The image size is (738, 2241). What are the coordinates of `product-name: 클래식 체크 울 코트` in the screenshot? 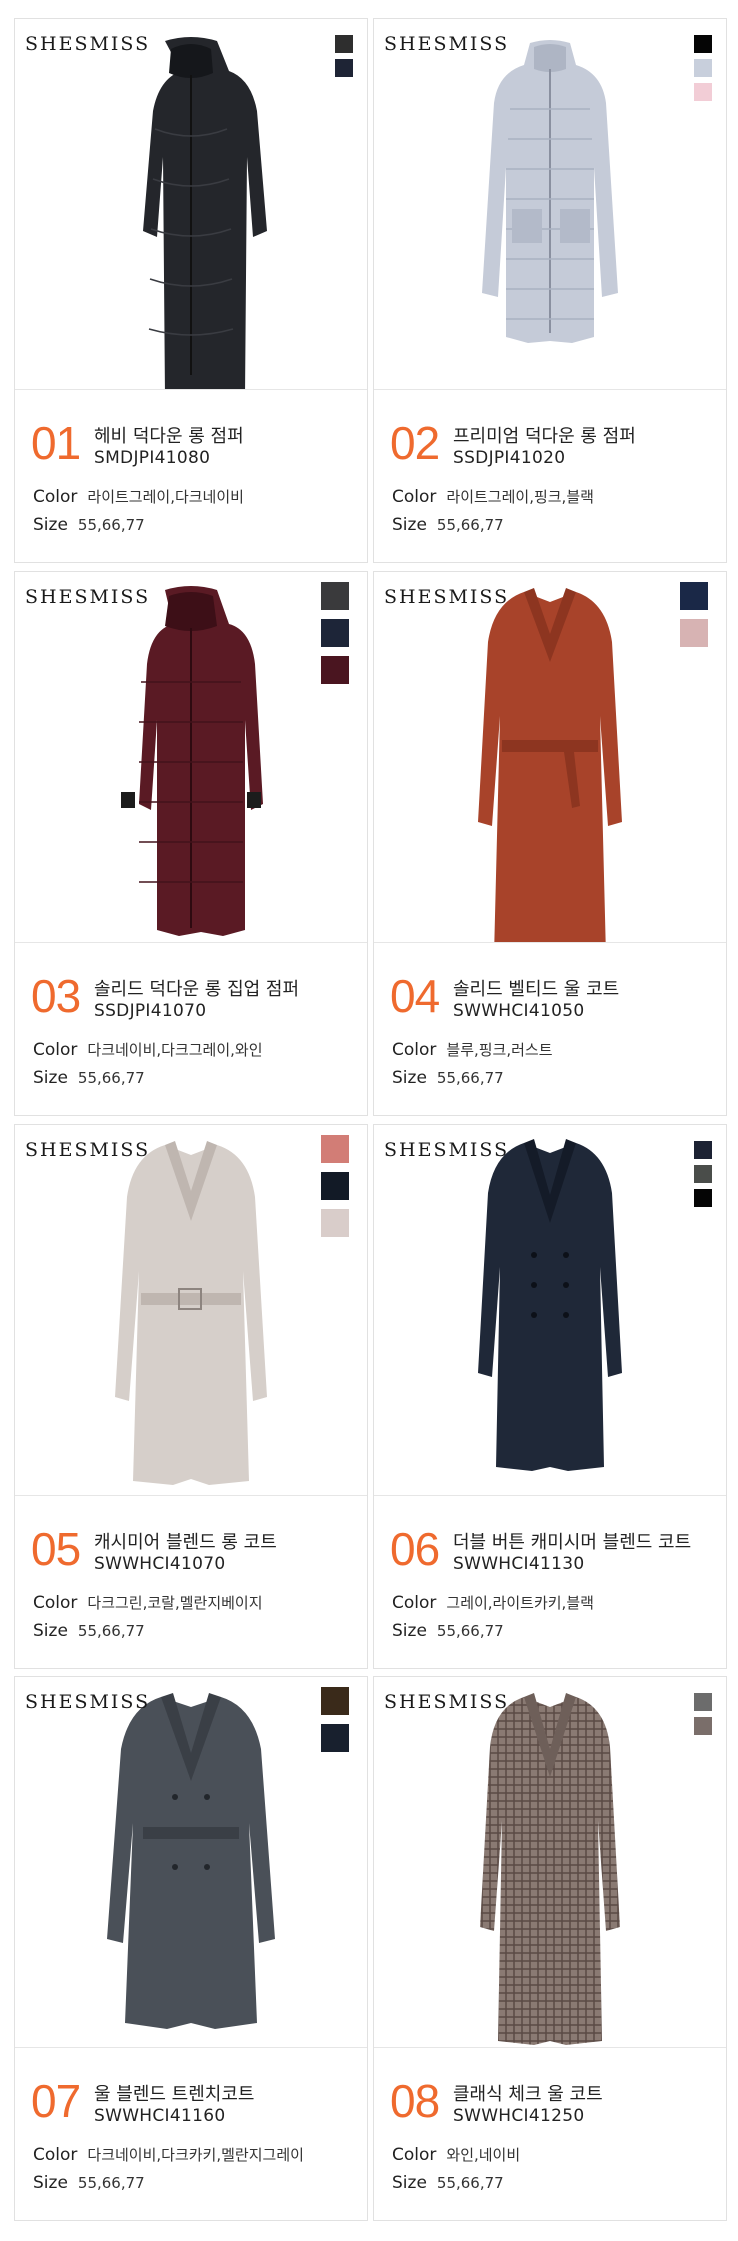 It's located at (528, 2093).